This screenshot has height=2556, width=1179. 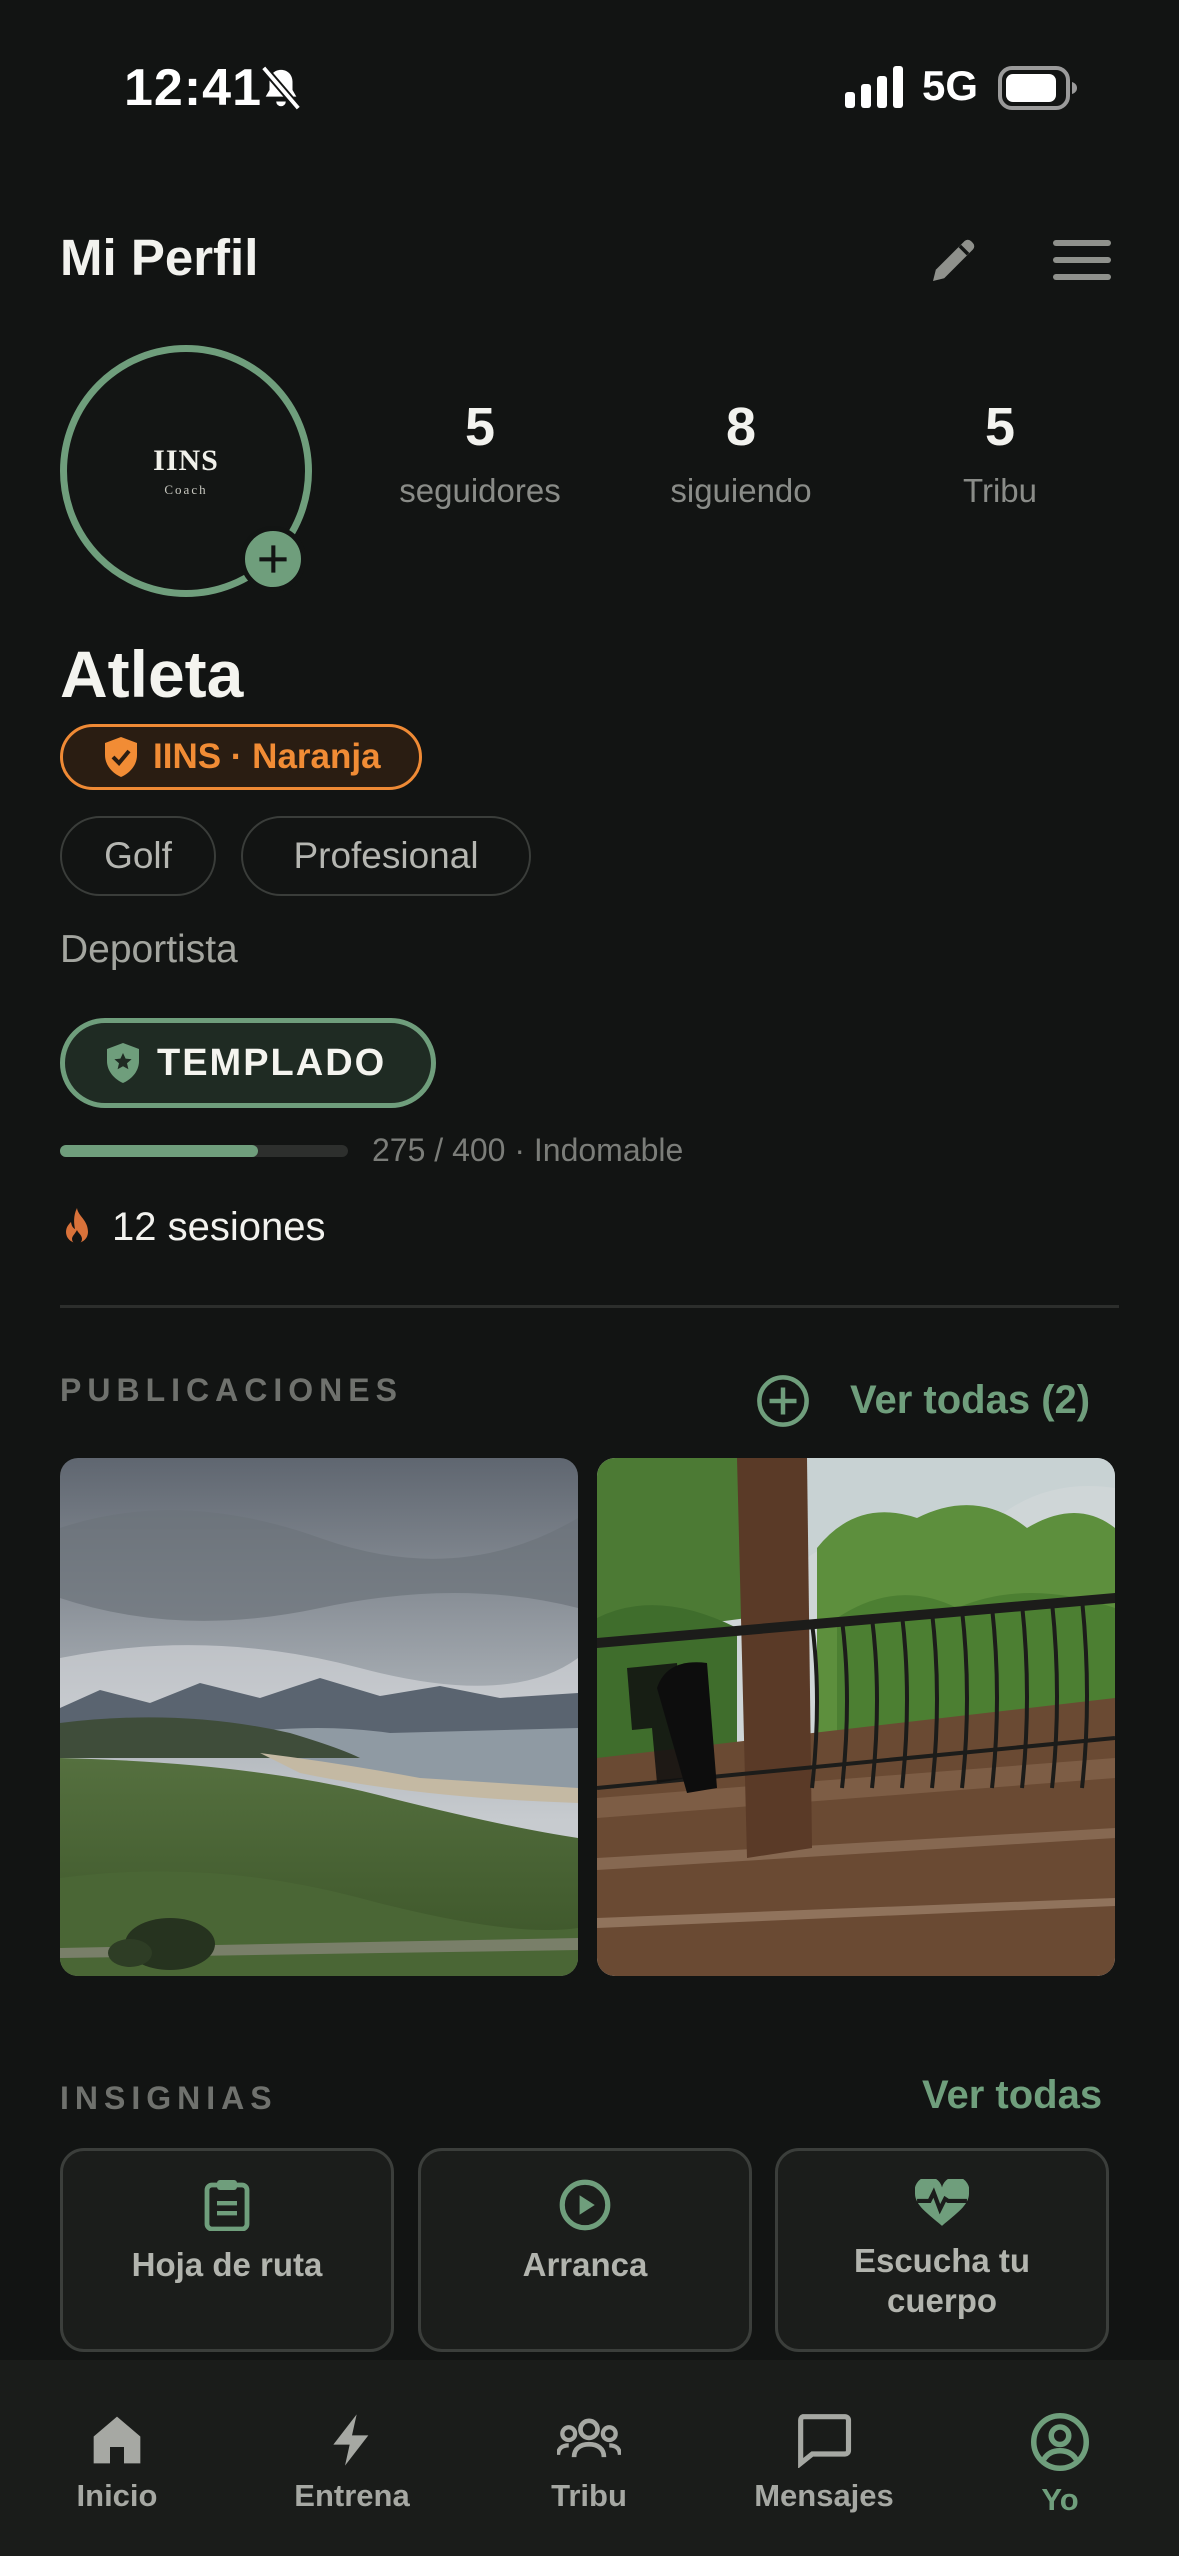 I want to click on tag-chip: Profesional, so click(x=386, y=856).